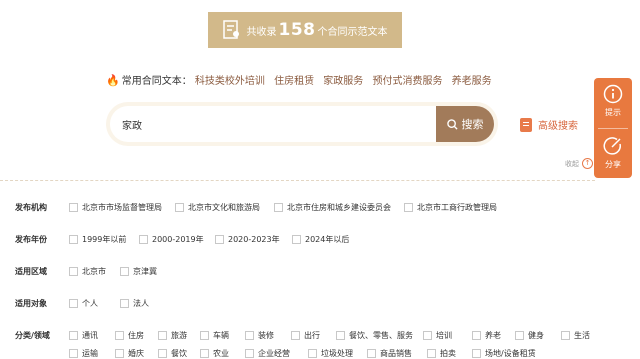 Image resolution: width=640 pixels, height=359 pixels. What do you see at coordinates (31, 303) in the screenshot?
I see `filter-label: 适用对象` at bounding box center [31, 303].